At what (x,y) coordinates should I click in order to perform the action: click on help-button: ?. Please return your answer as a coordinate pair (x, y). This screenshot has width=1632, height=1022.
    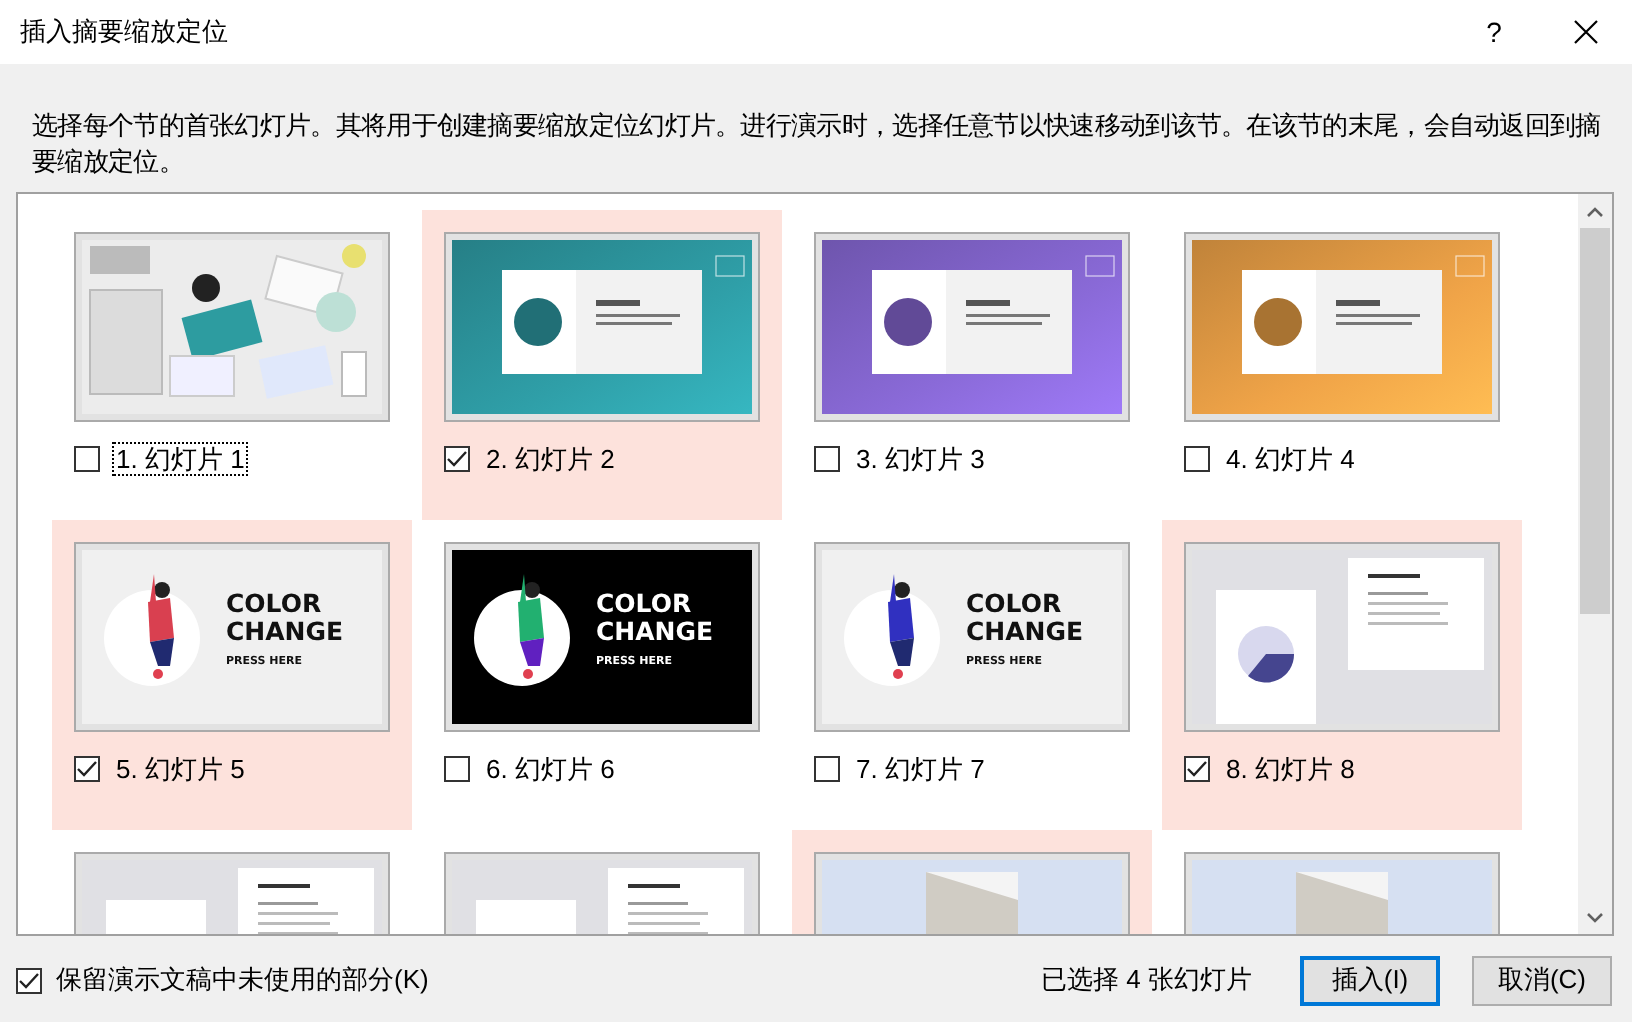
    Looking at the image, I should click on (1494, 32).